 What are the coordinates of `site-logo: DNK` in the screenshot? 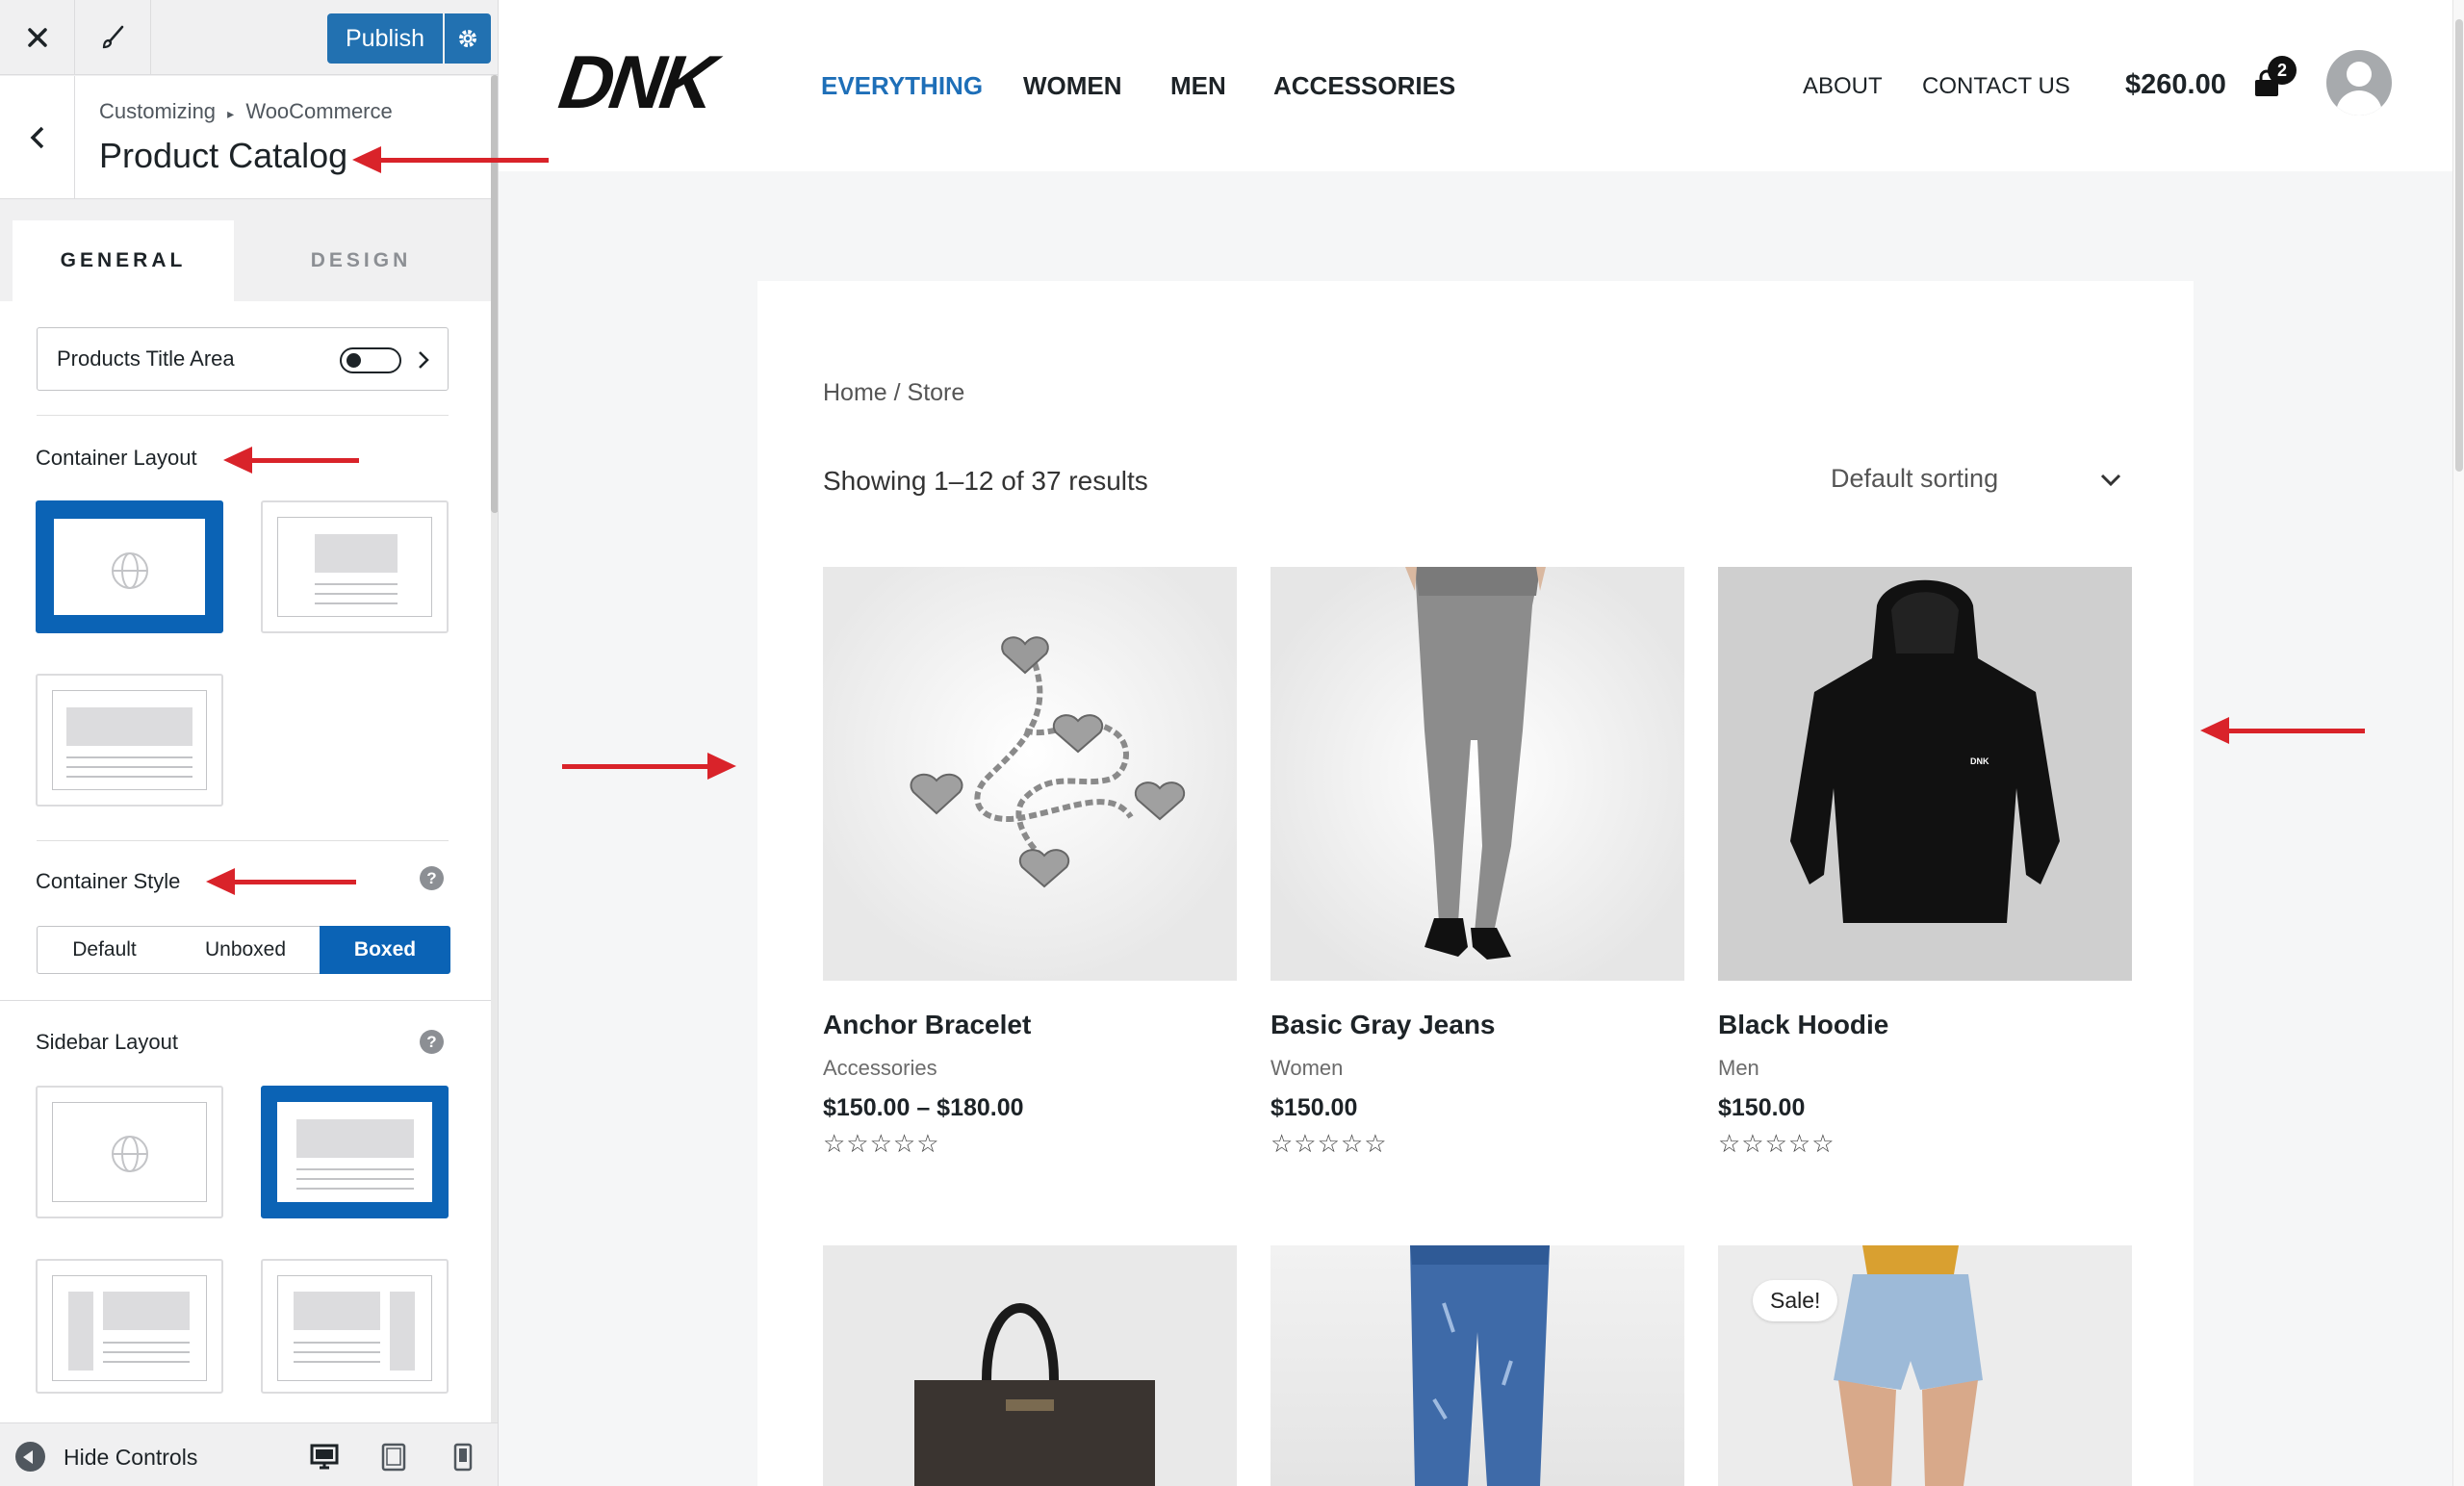 It's located at (635, 81).